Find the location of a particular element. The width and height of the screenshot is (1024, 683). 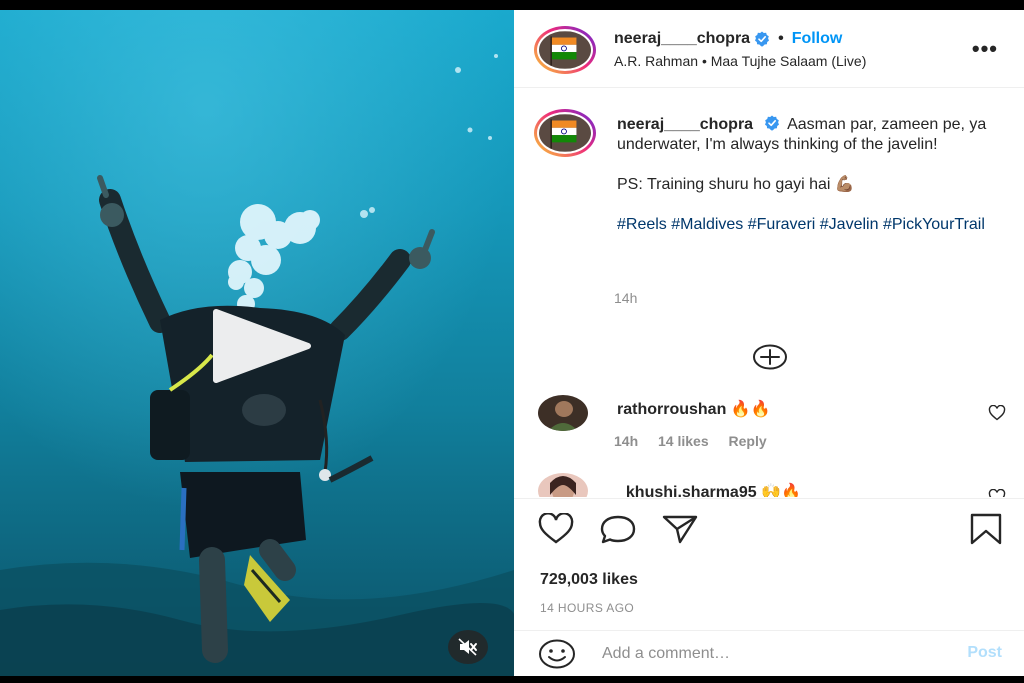

more-options-icon: ••• is located at coordinates (984, 48).